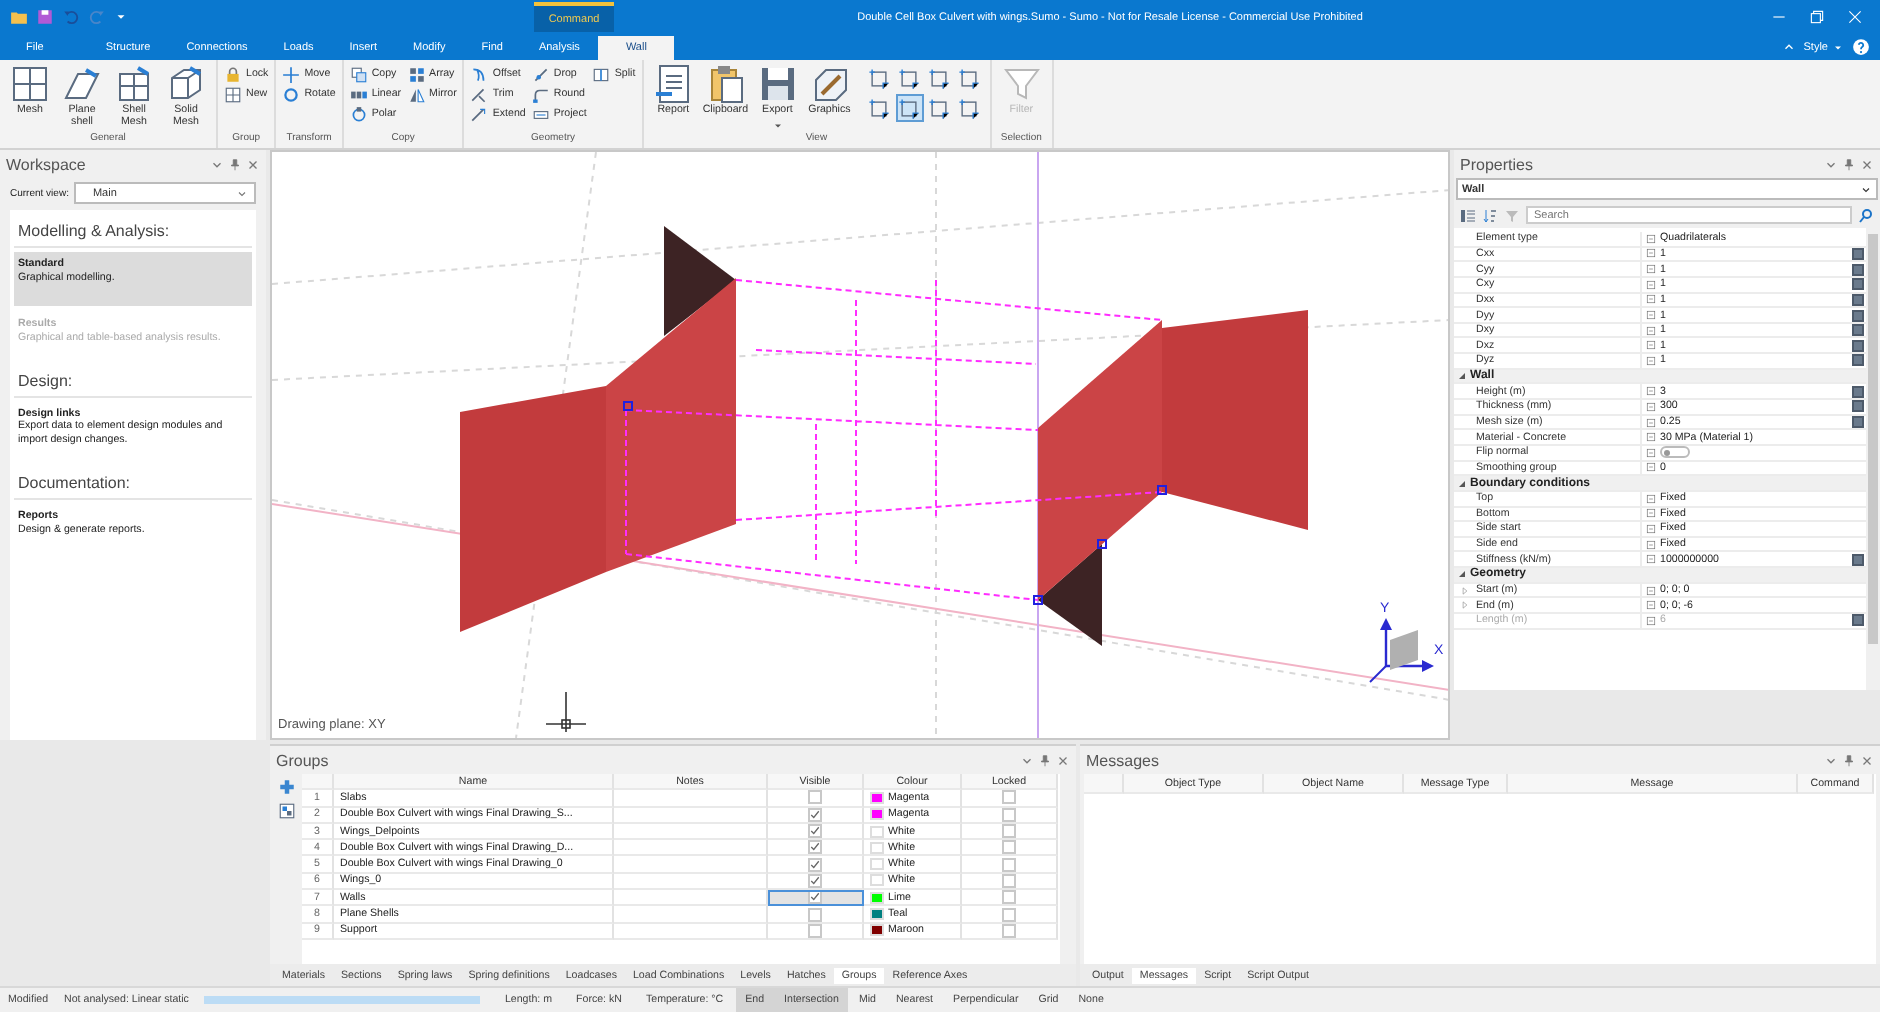  I want to click on array-icon, so click(416, 74).